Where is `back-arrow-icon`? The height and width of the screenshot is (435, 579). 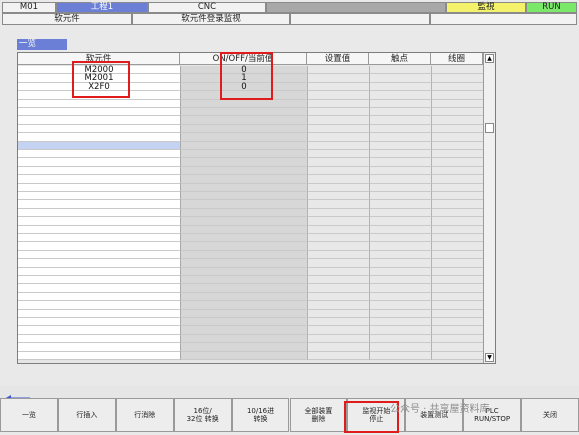
back-arrow-icon is located at coordinates (17, 395).